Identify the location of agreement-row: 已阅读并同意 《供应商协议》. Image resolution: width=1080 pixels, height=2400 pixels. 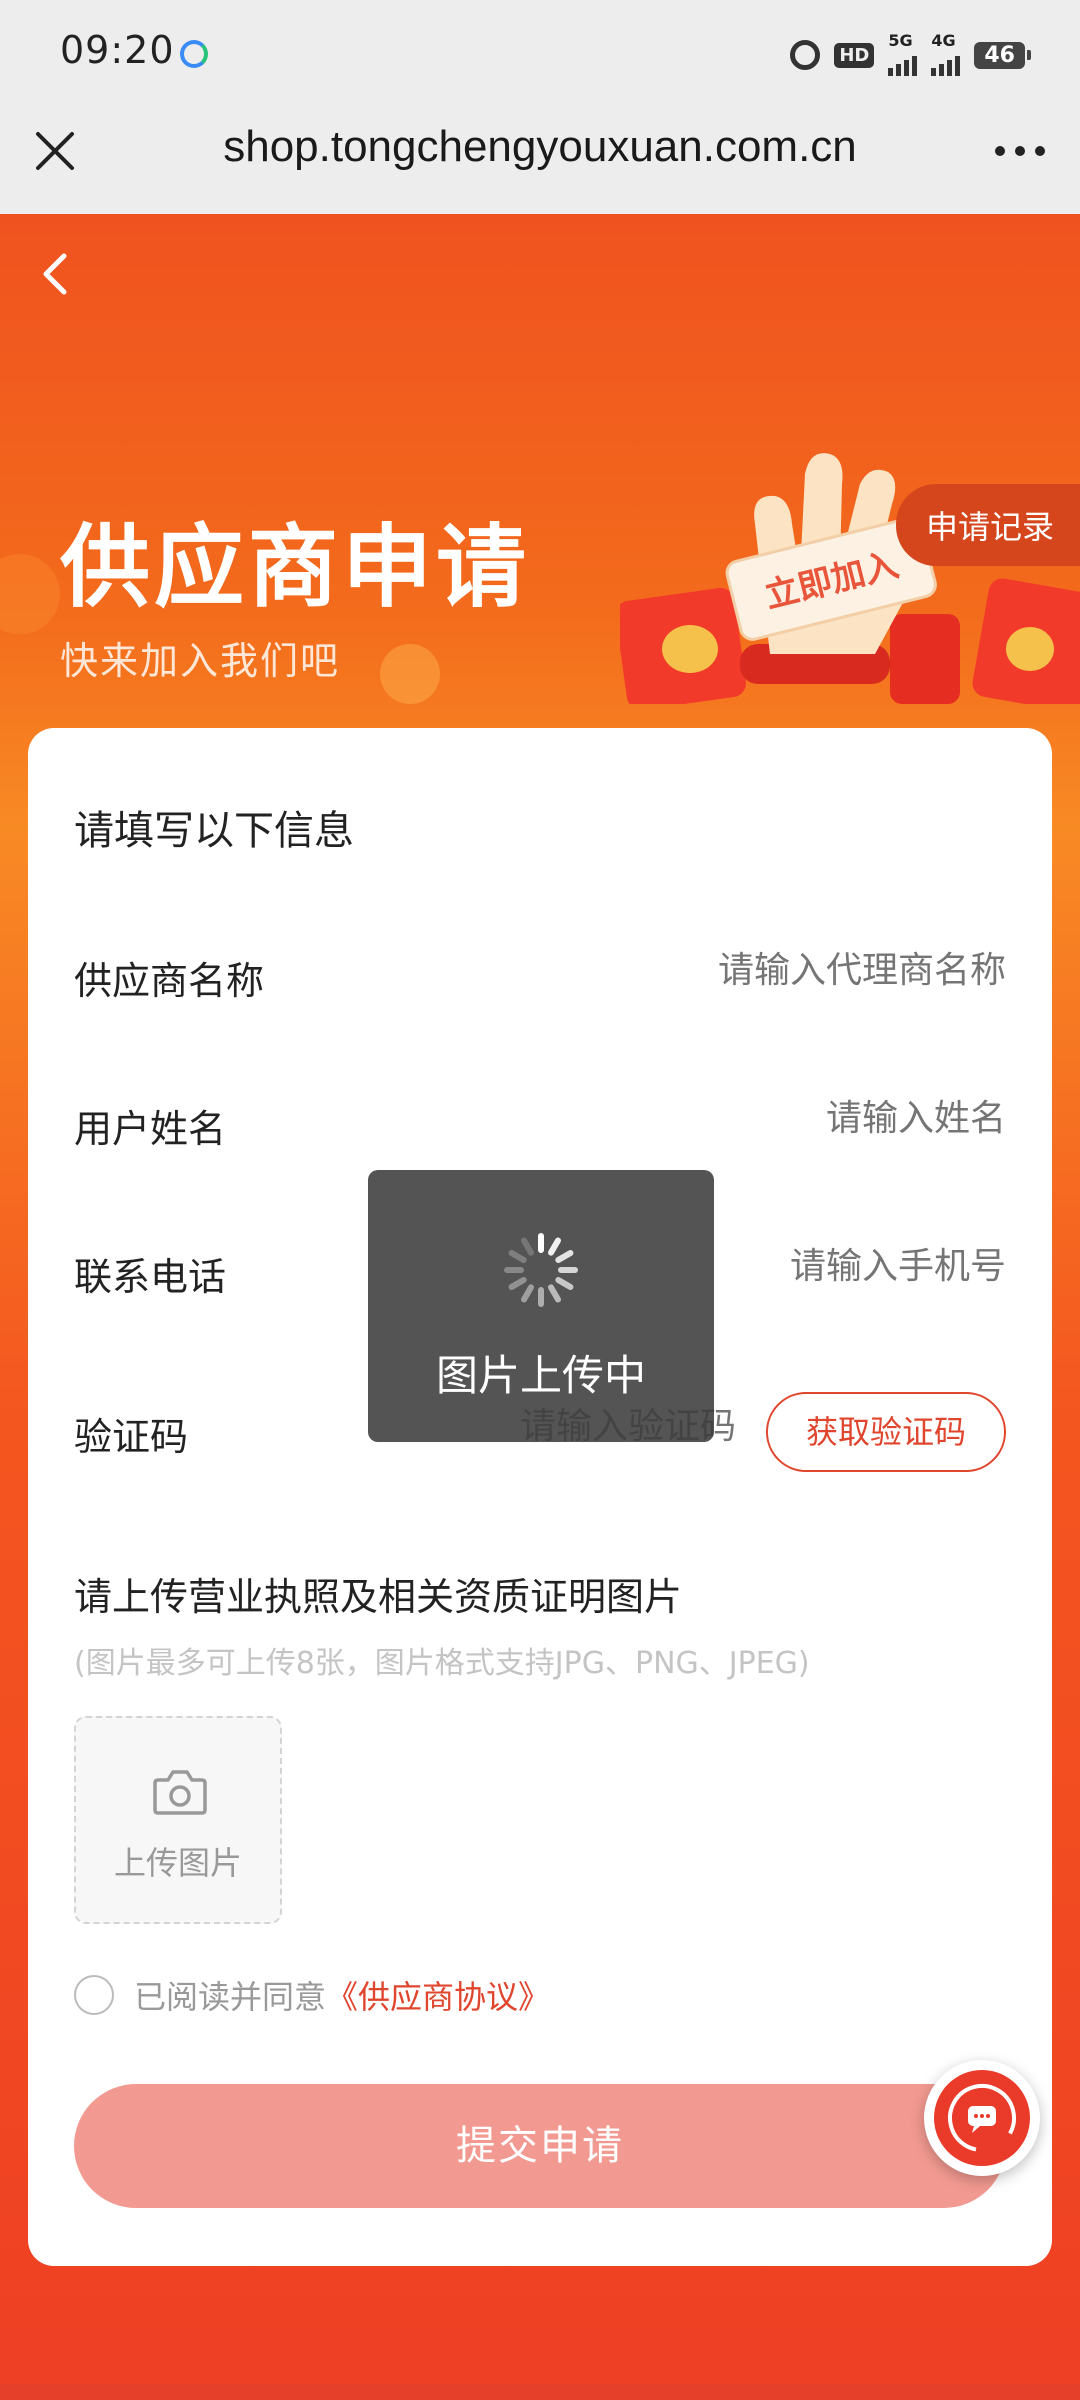
(312, 1995).